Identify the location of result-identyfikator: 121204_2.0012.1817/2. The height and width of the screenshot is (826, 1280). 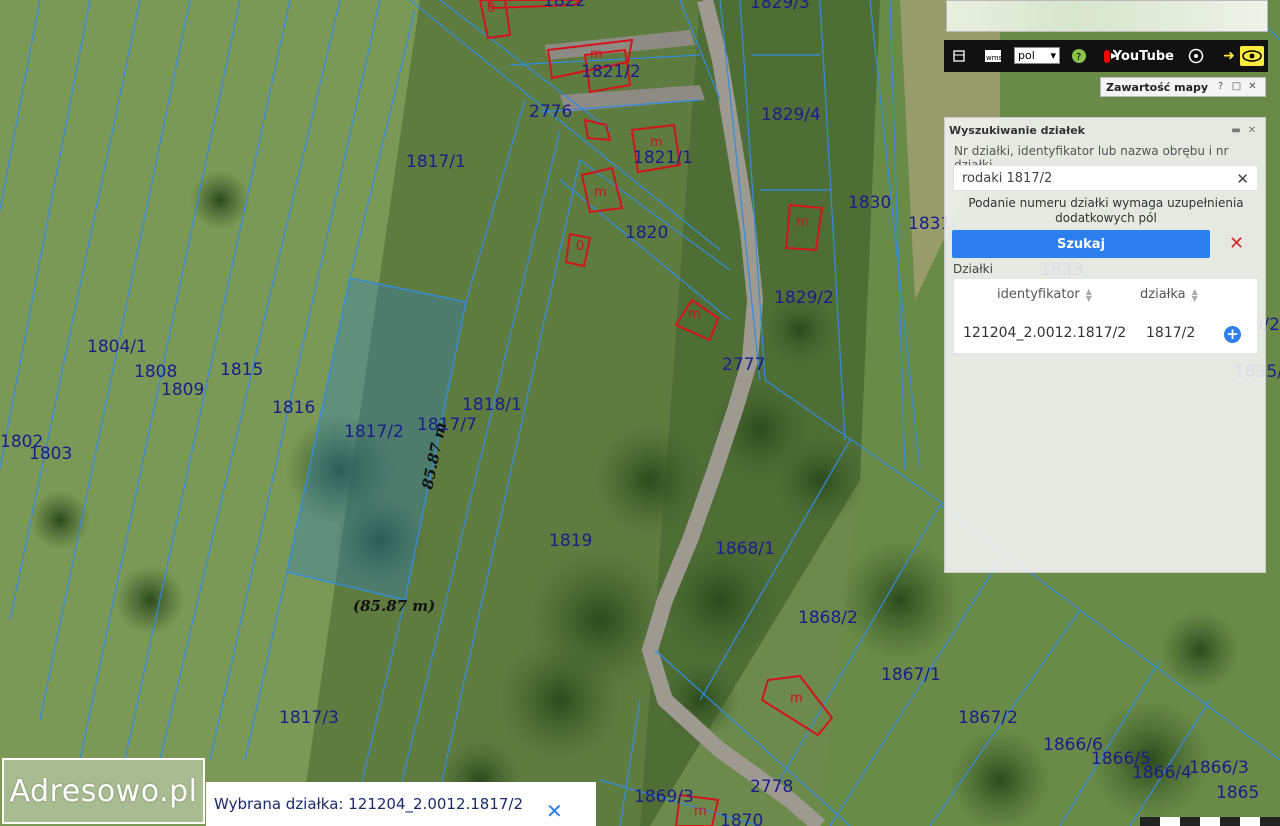
(1044, 333).